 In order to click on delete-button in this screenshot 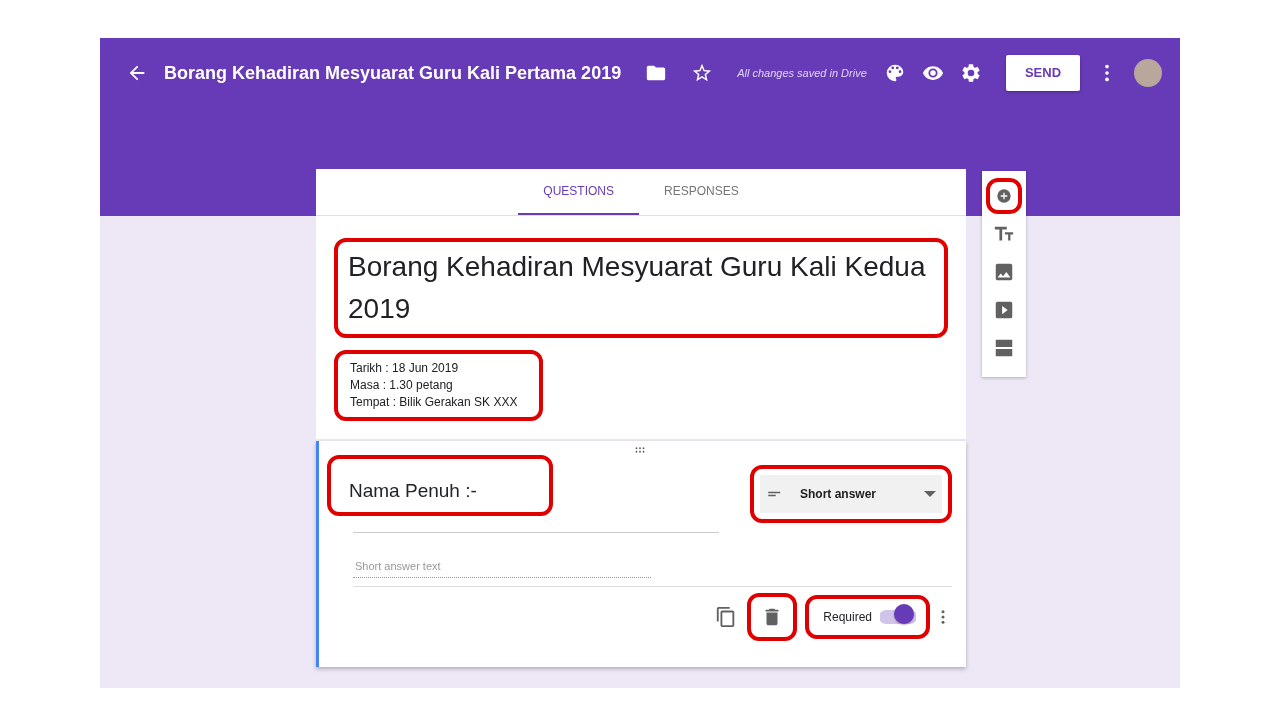, I will do `click(772, 616)`.